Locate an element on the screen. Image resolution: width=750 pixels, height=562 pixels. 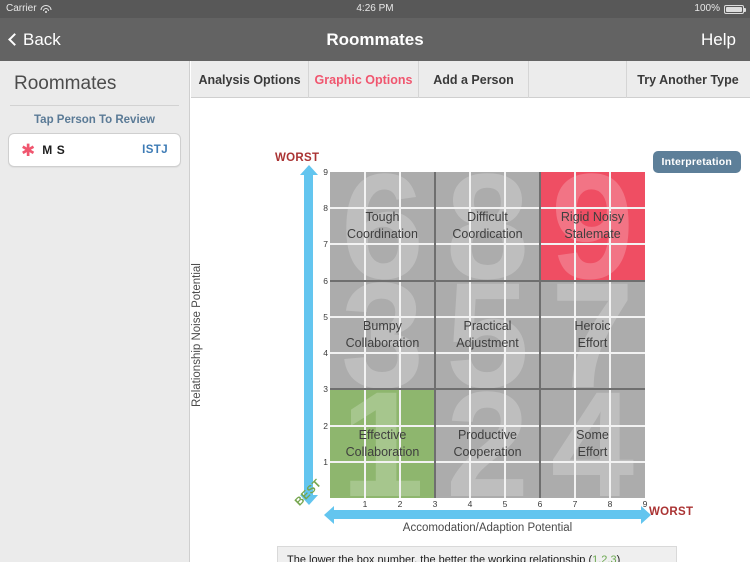
y-axis-tick-label: 7 is located at coordinates (325, 244).